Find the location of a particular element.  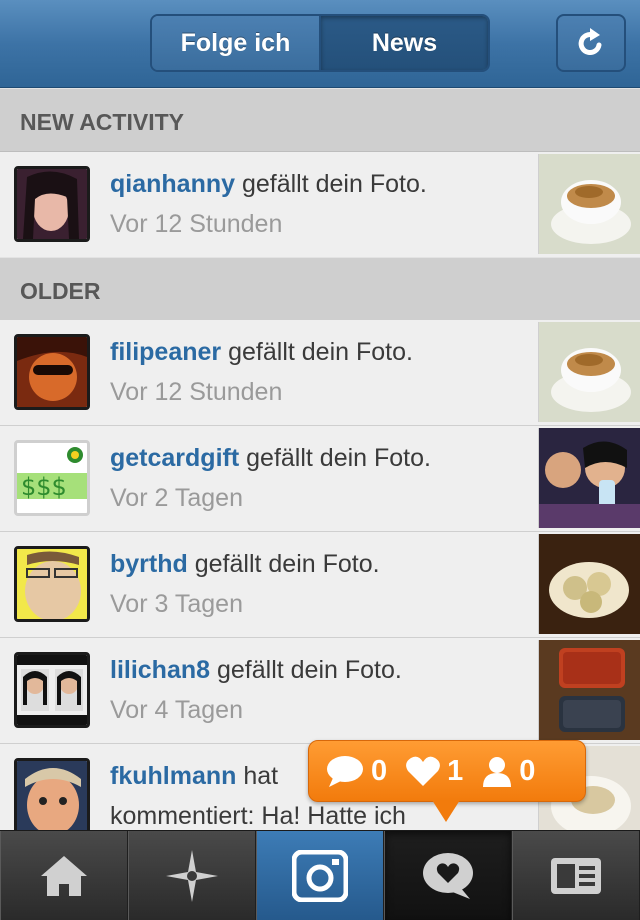

like-count: 1 is located at coordinates (434, 771).